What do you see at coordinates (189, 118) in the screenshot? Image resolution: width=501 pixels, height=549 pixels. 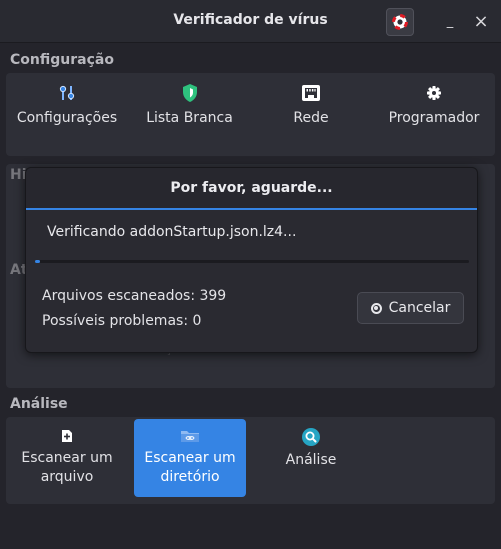 I see `whitelist-label: Lista Branca` at bounding box center [189, 118].